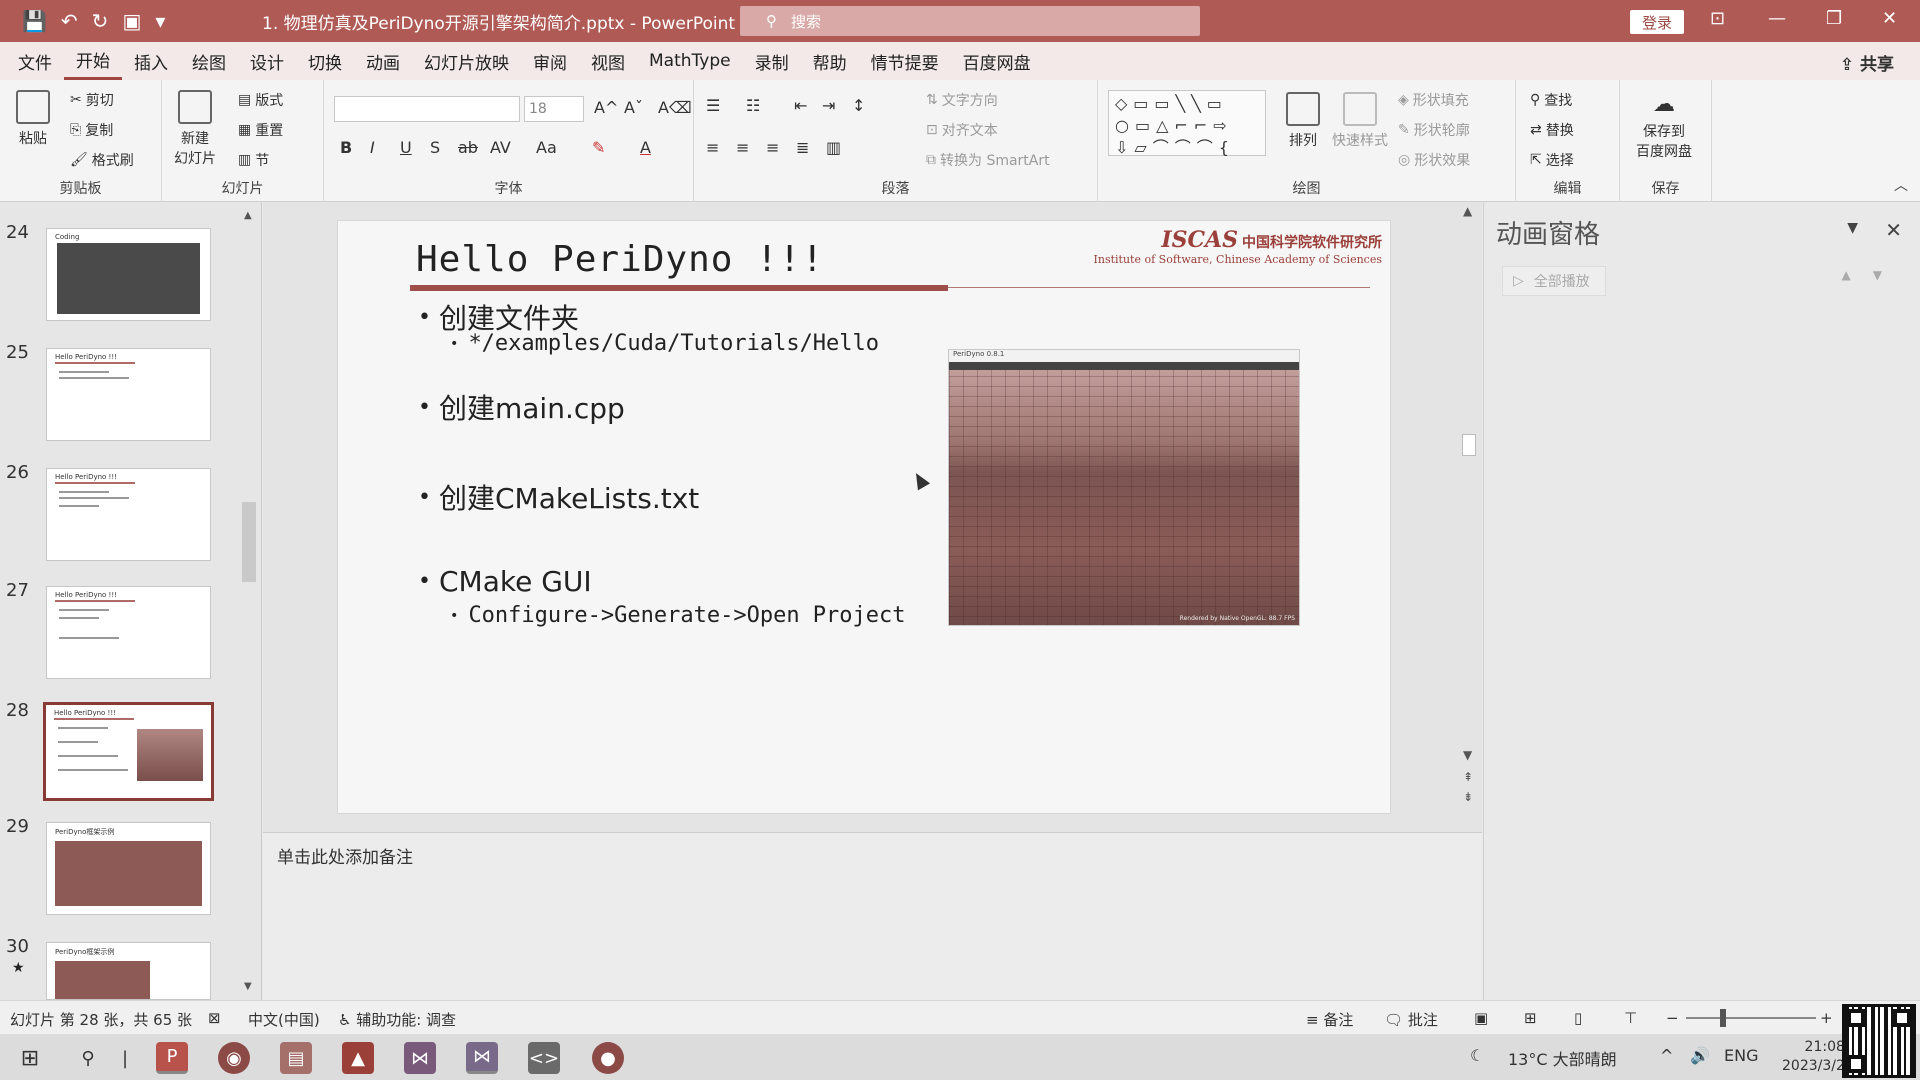  What do you see at coordinates (406, 147) in the screenshot?
I see `underline-button: U` at bounding box center [406, 147].